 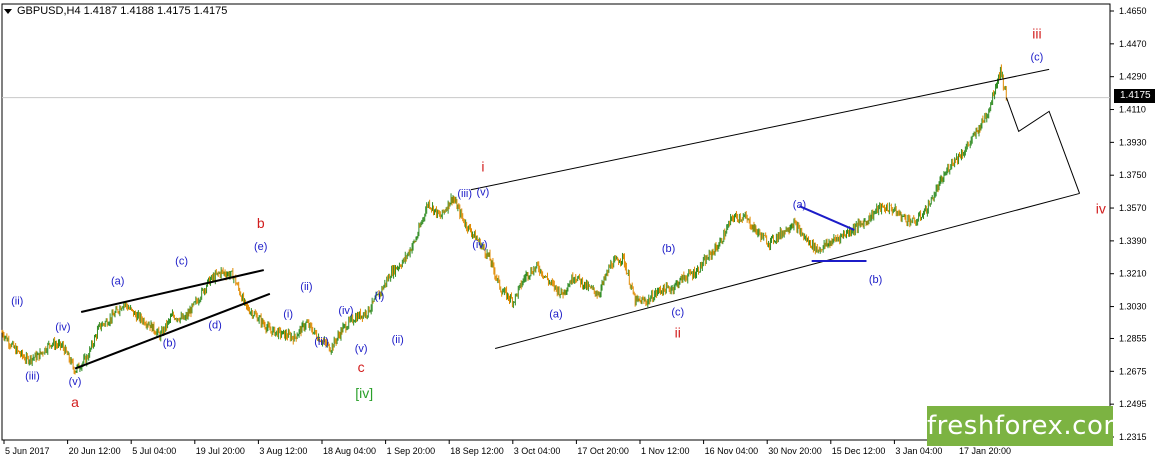 What do you see at coordinates (364, 393) in the screenshot?
I see `wave-label: [iv]` at bounding box center [364, 393].